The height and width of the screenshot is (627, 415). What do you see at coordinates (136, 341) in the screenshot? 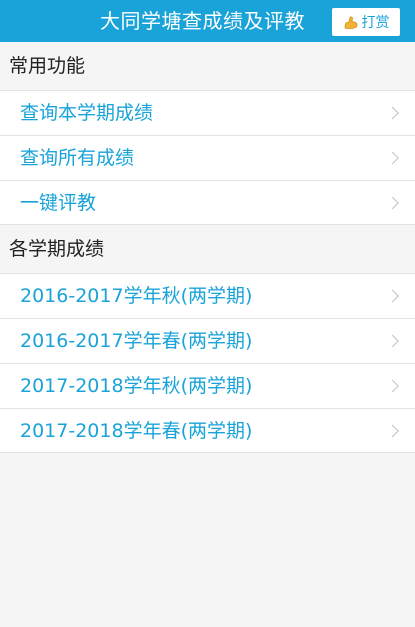
I see `list-item-label: 2016-2017学年春(两学期)` at bounding box center [136, 341].